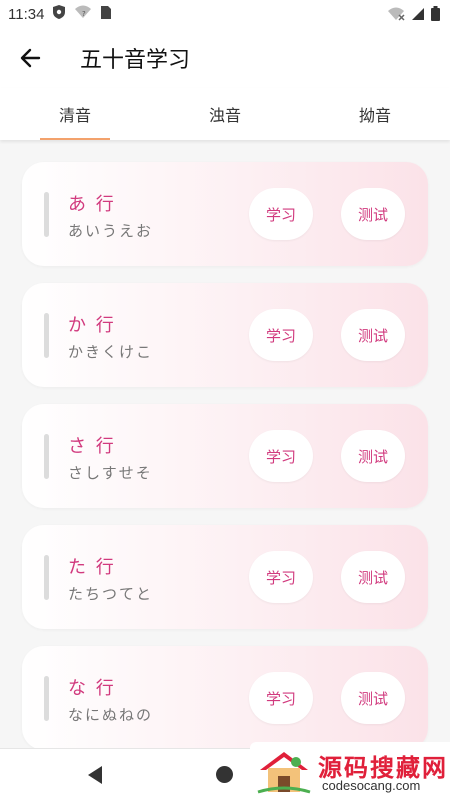 This screenshot has height=801, width=450. What do you see at coordinates (225, 214) in the screenshot?
I see `kana-row-card: あ 行 あいうえお 学习 测试` at bounding box center [225, 214].